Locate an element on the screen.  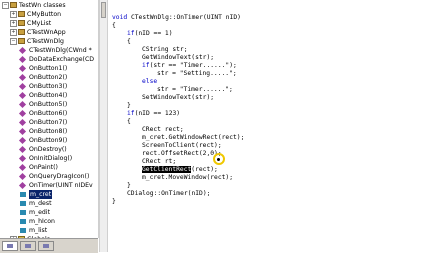
class-view-tab is located at coordinates (10, 246).